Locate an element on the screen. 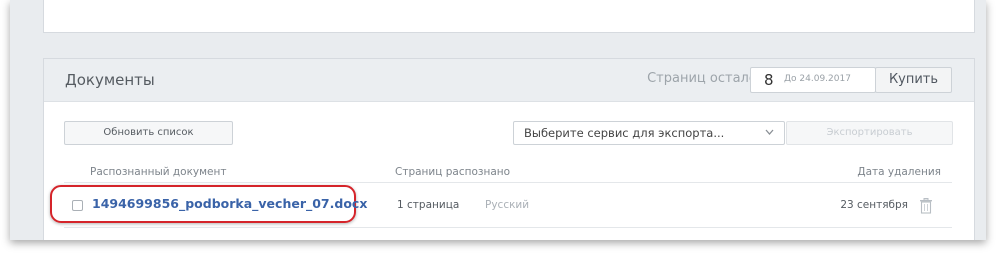 This screenshot has height=255, width=1000. top-card is located at coordinates (509, 16).